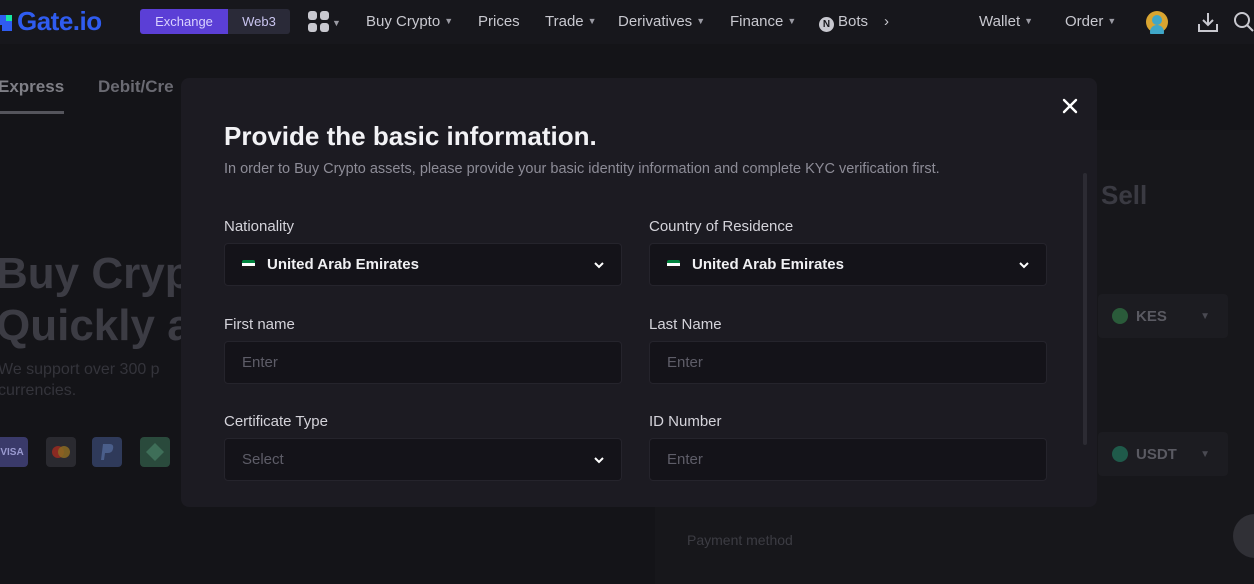 This screenshot has height=584, width=1254. Describe the element at coordinates (1120, 316) in the screenshot. I see `kes-flag-icon` at that location.